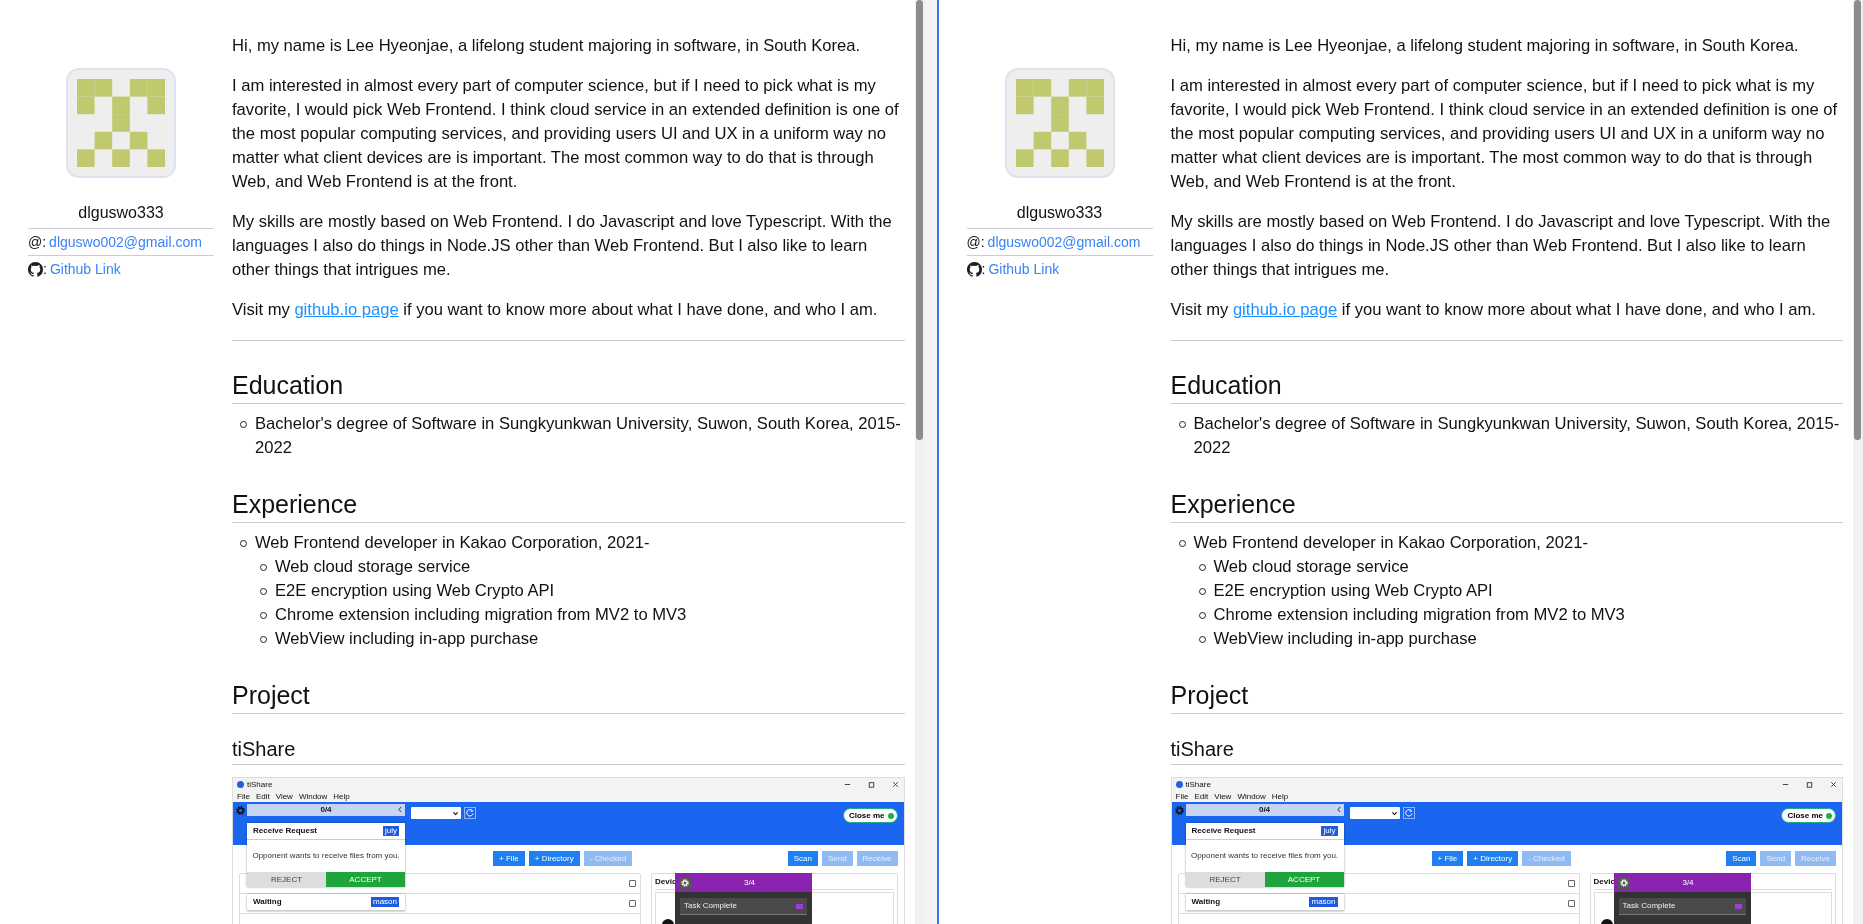 Image resolution: width=1863 pixels, height=924 pixels. Describe the element at coordinates (1390, 543) in the screenshot. I see `list-item-text: Web Frontend developer in Kakao Corporation, 2021-` at that location.